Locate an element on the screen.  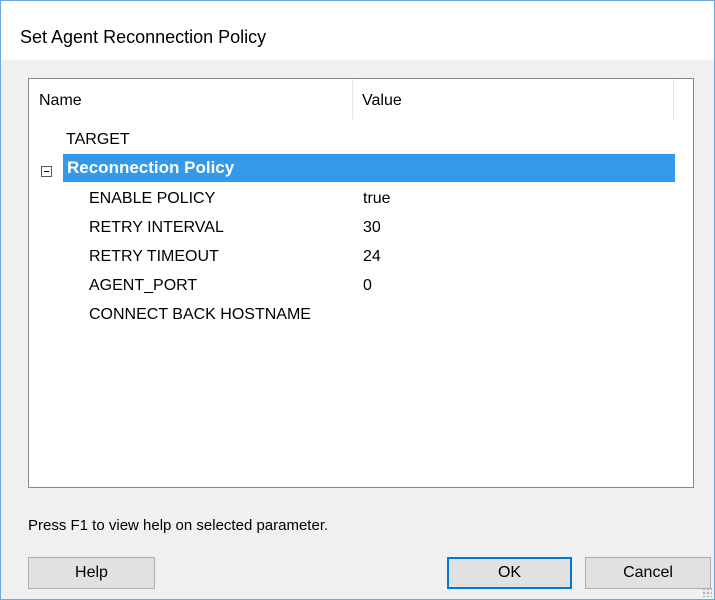
tree-row-value: true is located at coordinates (377, 198).